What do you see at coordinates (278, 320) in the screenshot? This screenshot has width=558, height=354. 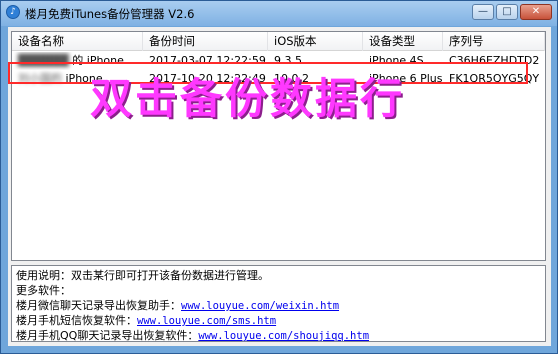 I see `link-line-sms: 楼月手机短信恢复软件：www.louyue.com/sms.htm` at bounding box center [278, 320].